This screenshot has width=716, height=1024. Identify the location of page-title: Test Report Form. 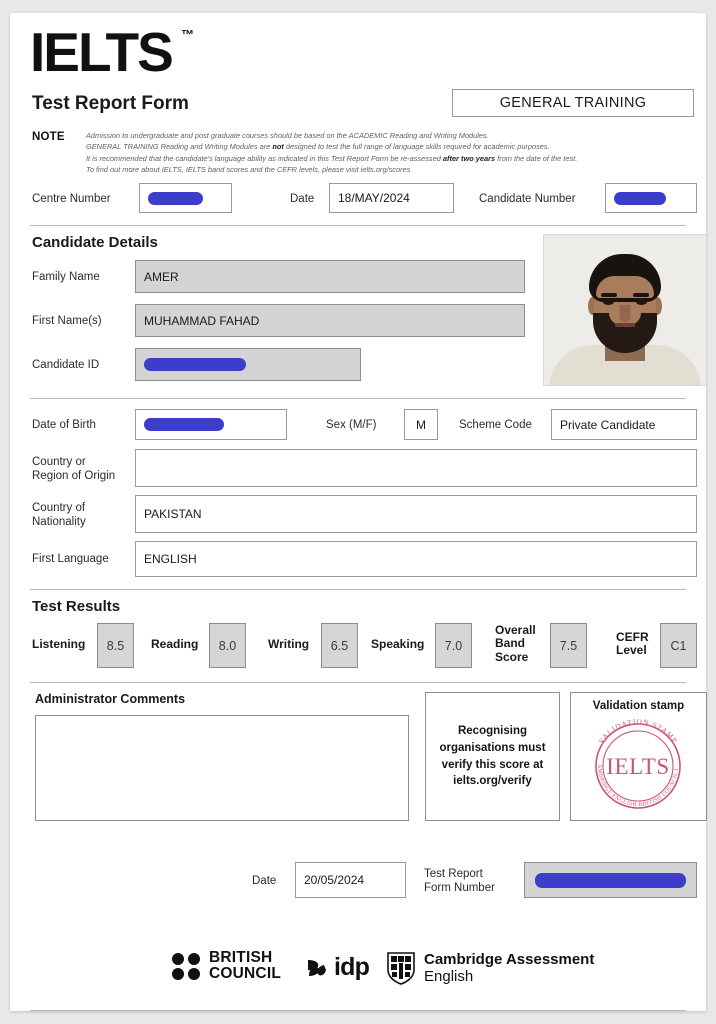
(110, 103).